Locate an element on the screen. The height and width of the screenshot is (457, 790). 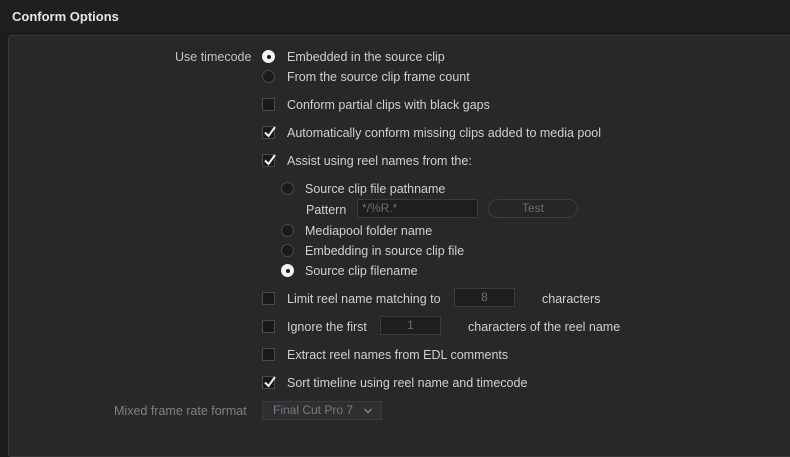
section-header: Conform Options is located at coordinates (395, 16).